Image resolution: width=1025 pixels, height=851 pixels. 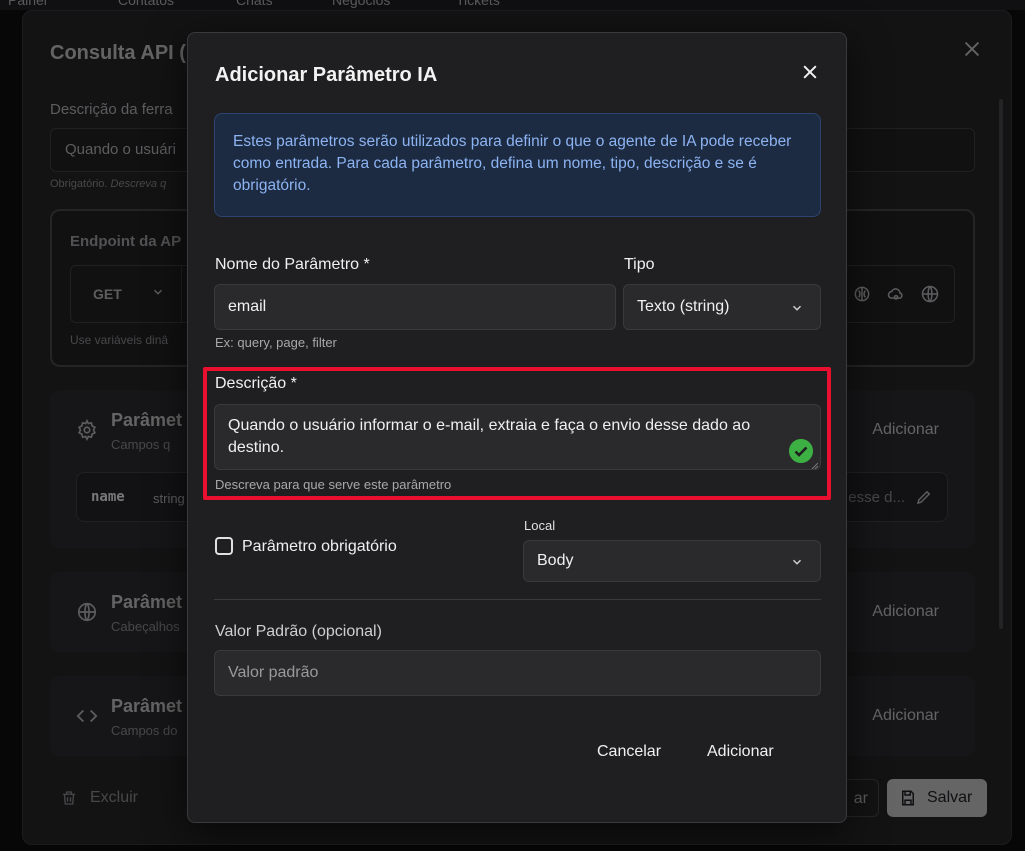 I want to click on close-icon, so click(x=810, y=72).